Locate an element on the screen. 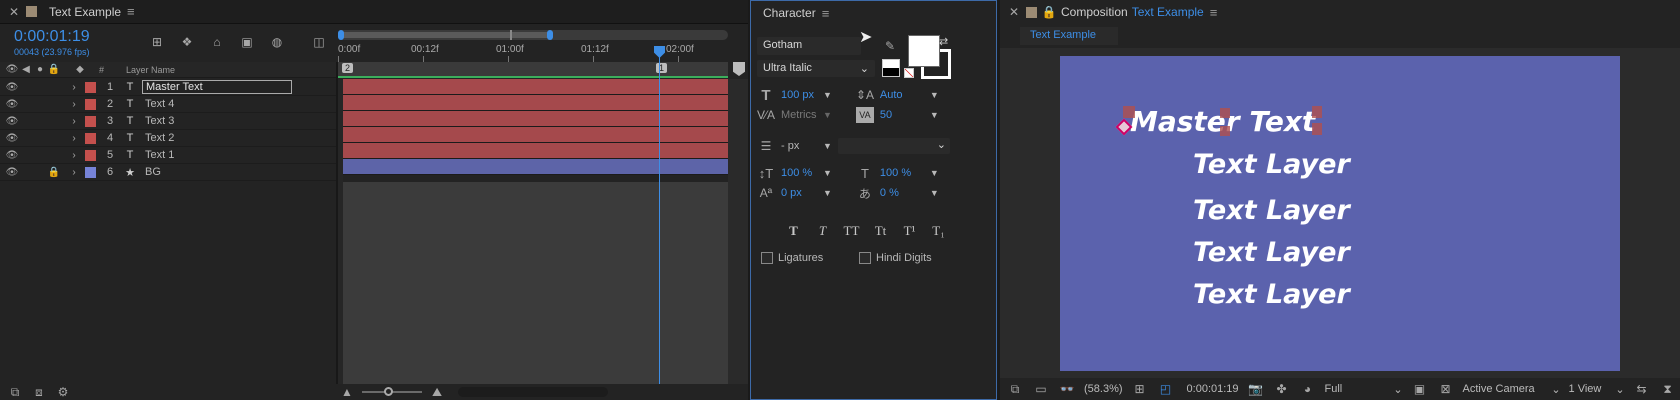  zoom-in-icon: ⛰ is located at coordinates (437, 392).